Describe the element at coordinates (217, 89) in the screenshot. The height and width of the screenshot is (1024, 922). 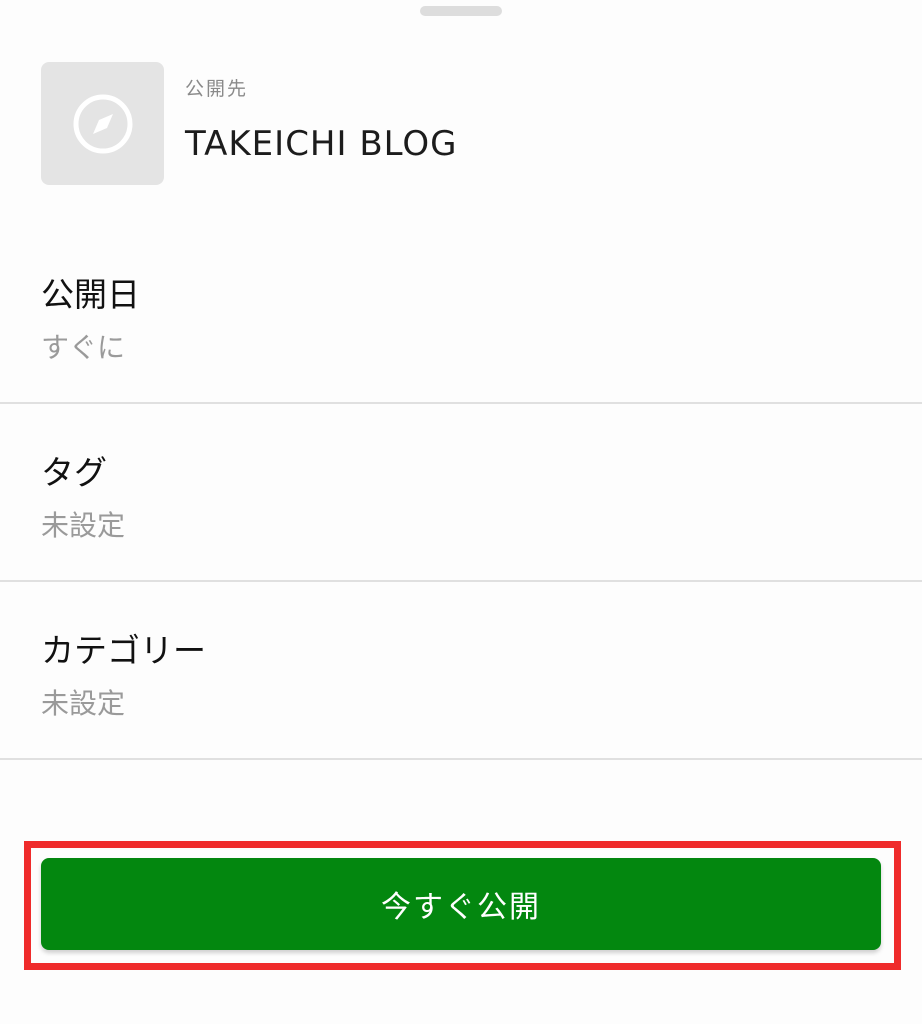
I see `destination-caption: 公開先` at that location.